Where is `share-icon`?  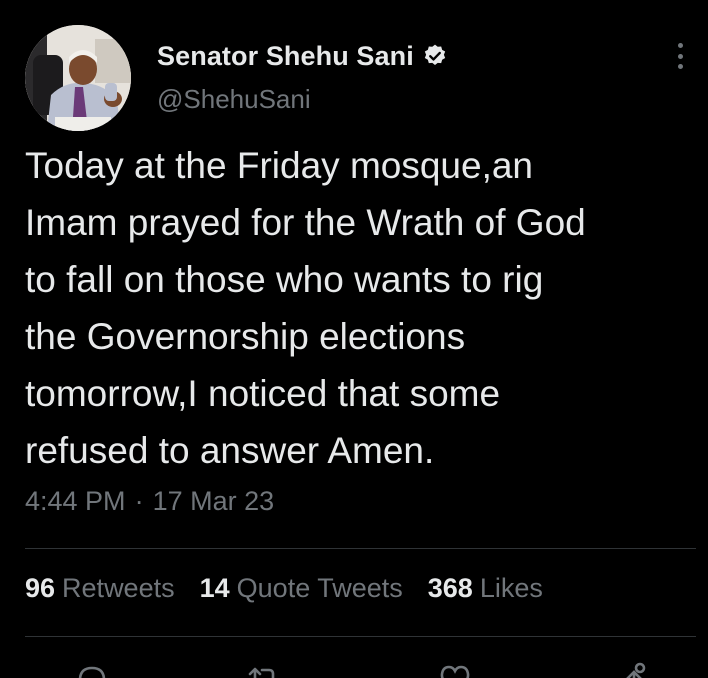 share-icon is located at coordinates (634, 669).